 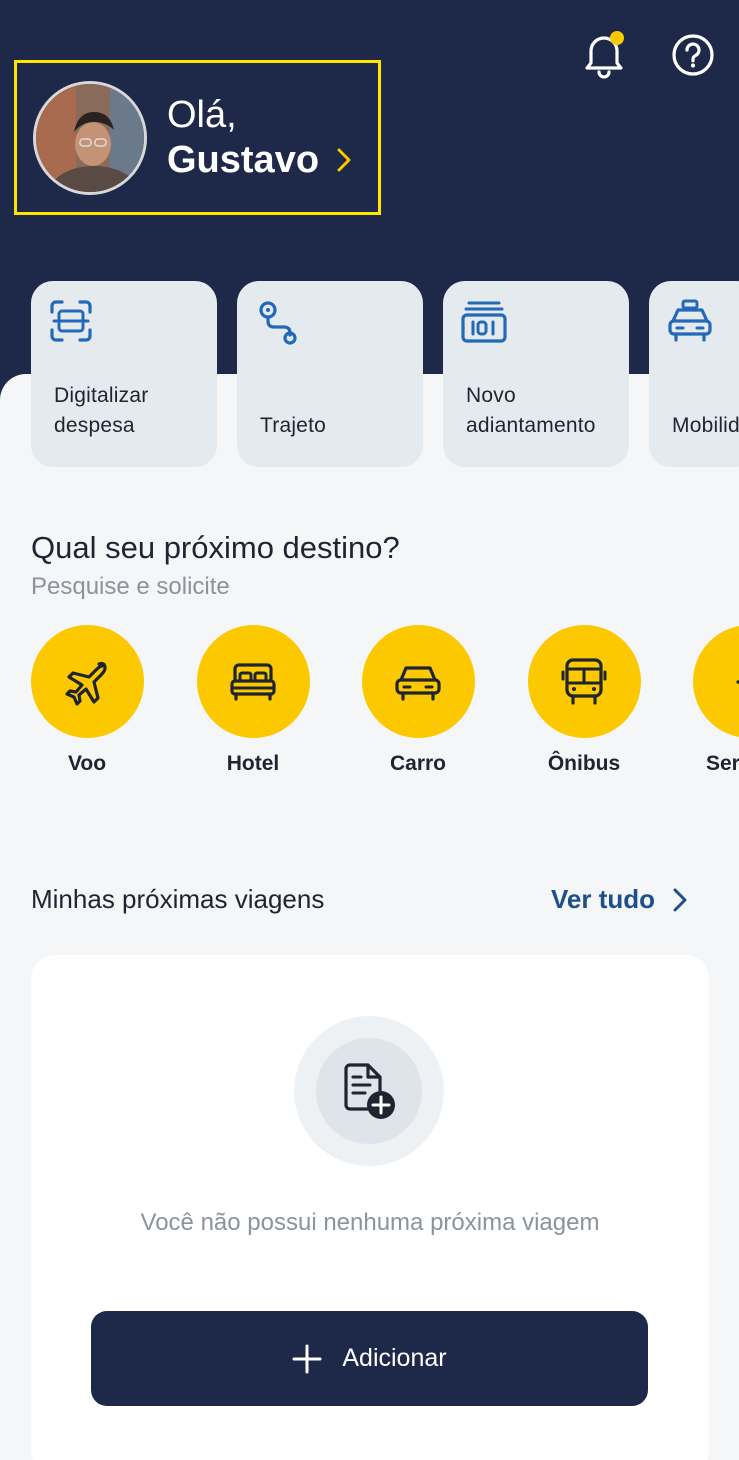 What do you see at coordinates (536, 374) in the screenshot?
I see `quick-action-new-advance: Novo adiantamento` at bounding box center [536, 374].